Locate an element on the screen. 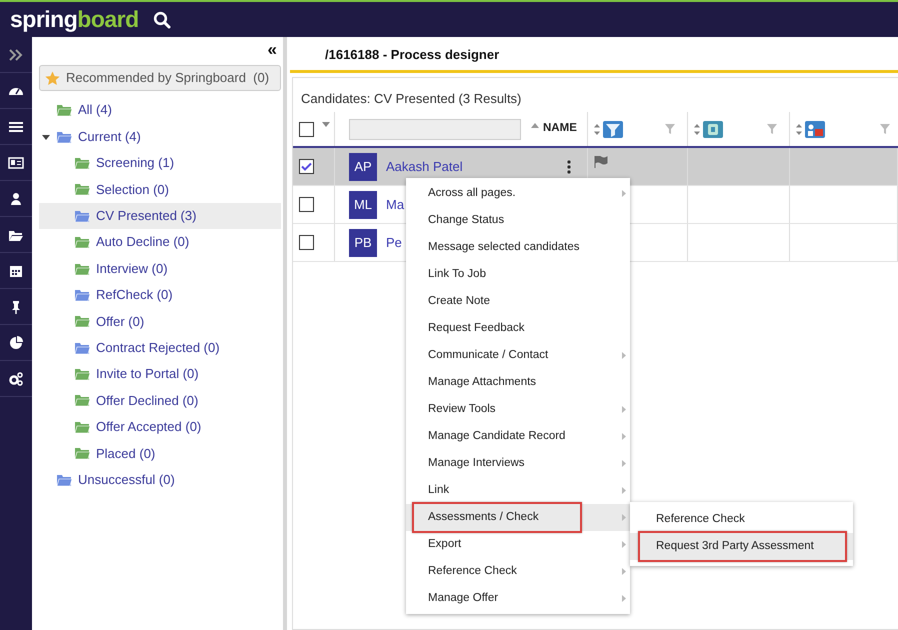 This screenshot has width=898, height=630. check-icon is located at coordinates (306, 166).